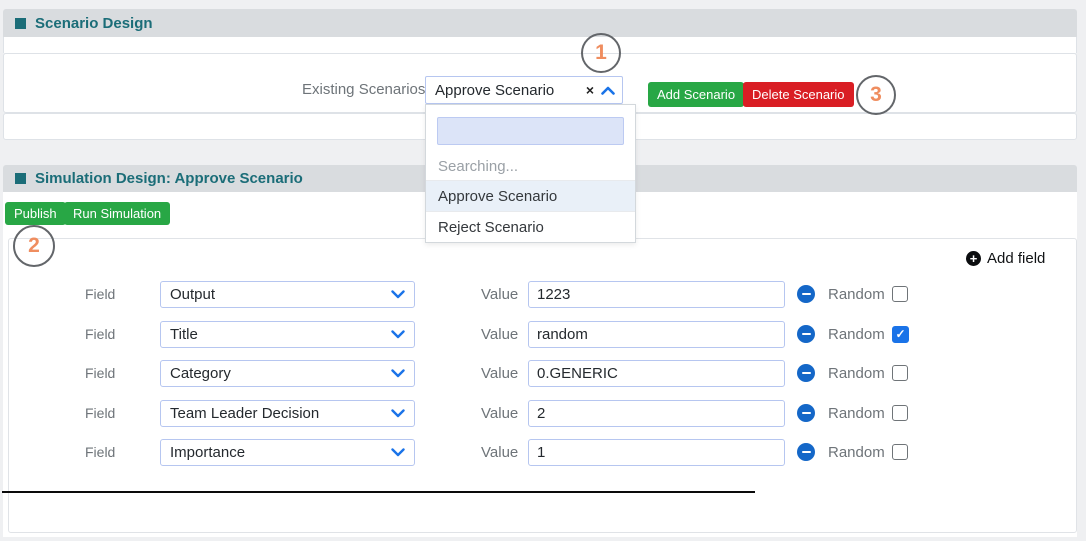 This screenshot has width=1086, height=541. What do you see at coordinates (540, 45) in the screenshot?
I see `scenario-design-spacer` at bounding box center [540, 45].